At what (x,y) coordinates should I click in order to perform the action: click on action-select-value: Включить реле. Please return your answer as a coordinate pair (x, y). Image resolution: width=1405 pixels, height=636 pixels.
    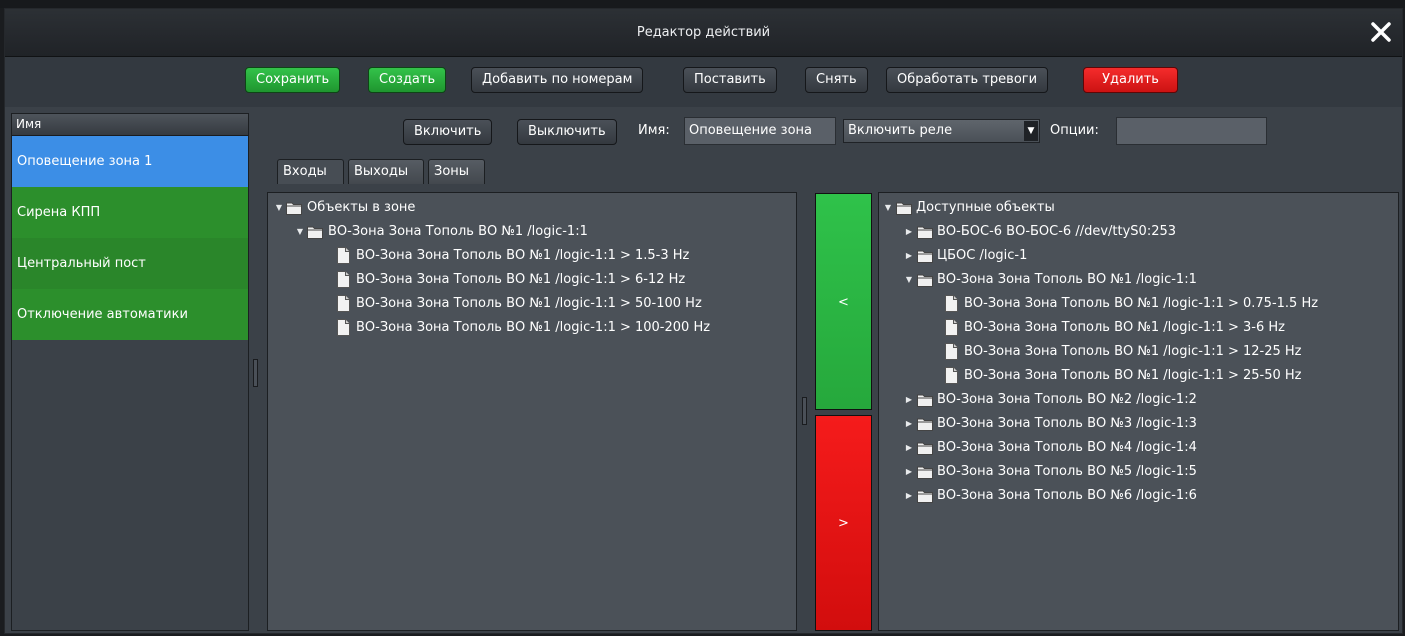
    Looking at the image, I should click on (900, 130).